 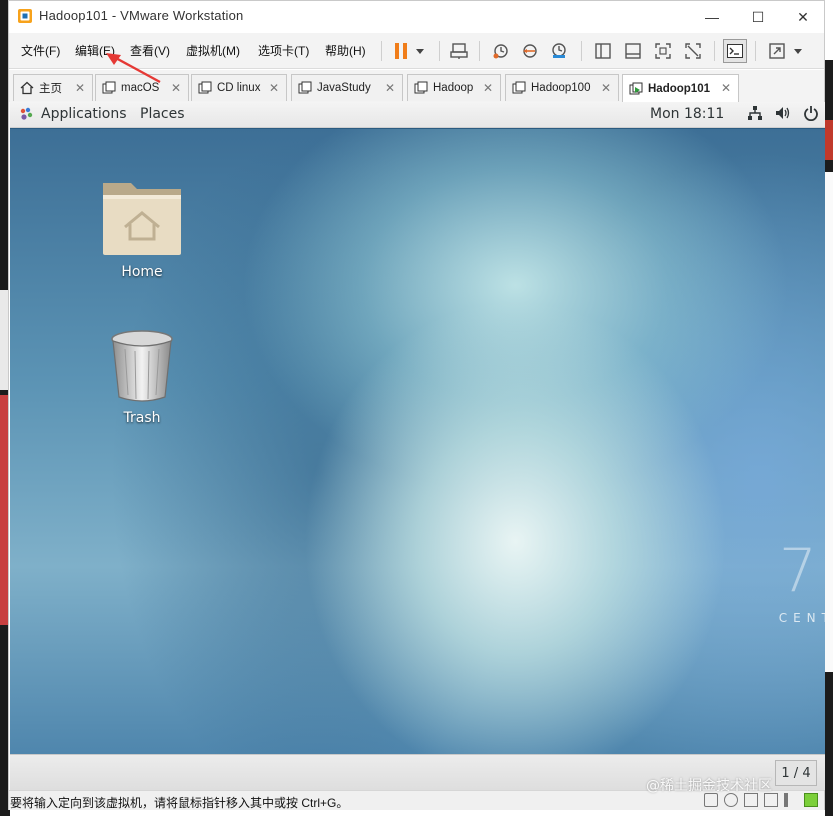 I want to click on maximize-button: ☐, so click(x=758, y=17).